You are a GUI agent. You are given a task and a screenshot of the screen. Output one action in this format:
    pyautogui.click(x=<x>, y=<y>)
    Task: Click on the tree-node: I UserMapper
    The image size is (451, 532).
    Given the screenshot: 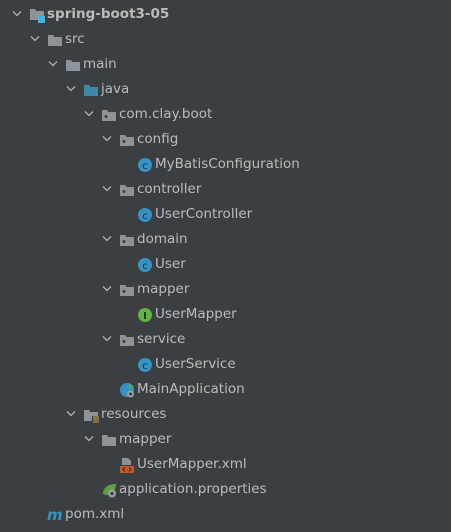 What is the action you would take?
    pyautogui.click(x=225, y=314)
    